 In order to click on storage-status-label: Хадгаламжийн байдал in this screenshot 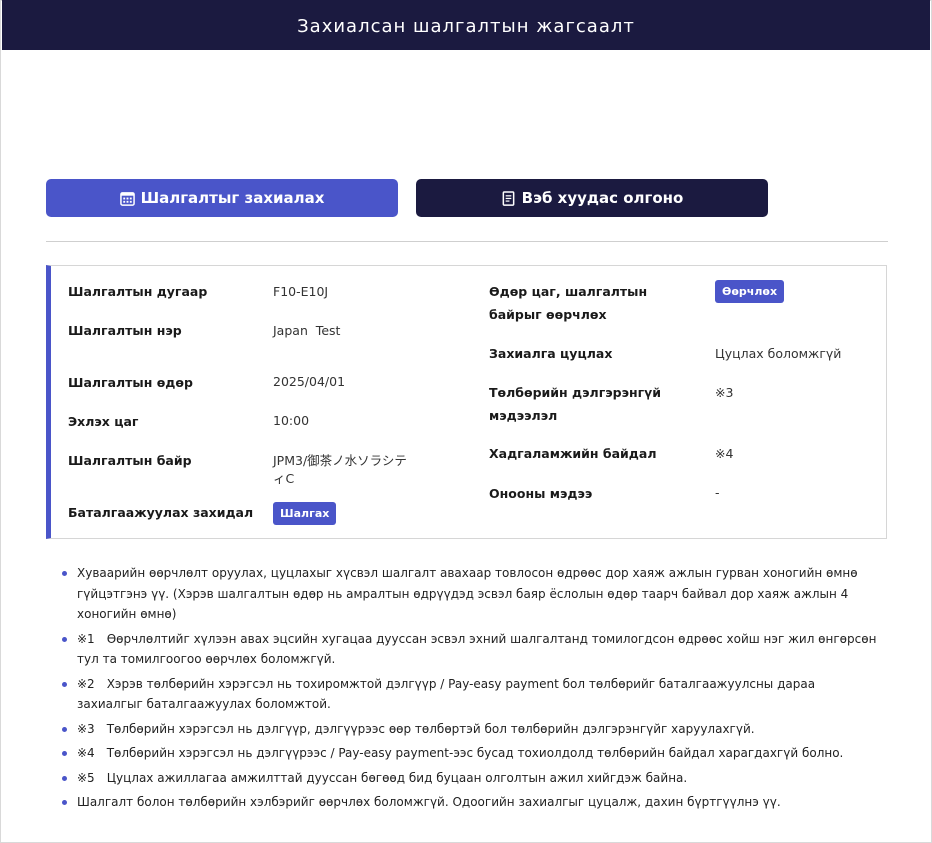, I will do `click(573, 453)`.